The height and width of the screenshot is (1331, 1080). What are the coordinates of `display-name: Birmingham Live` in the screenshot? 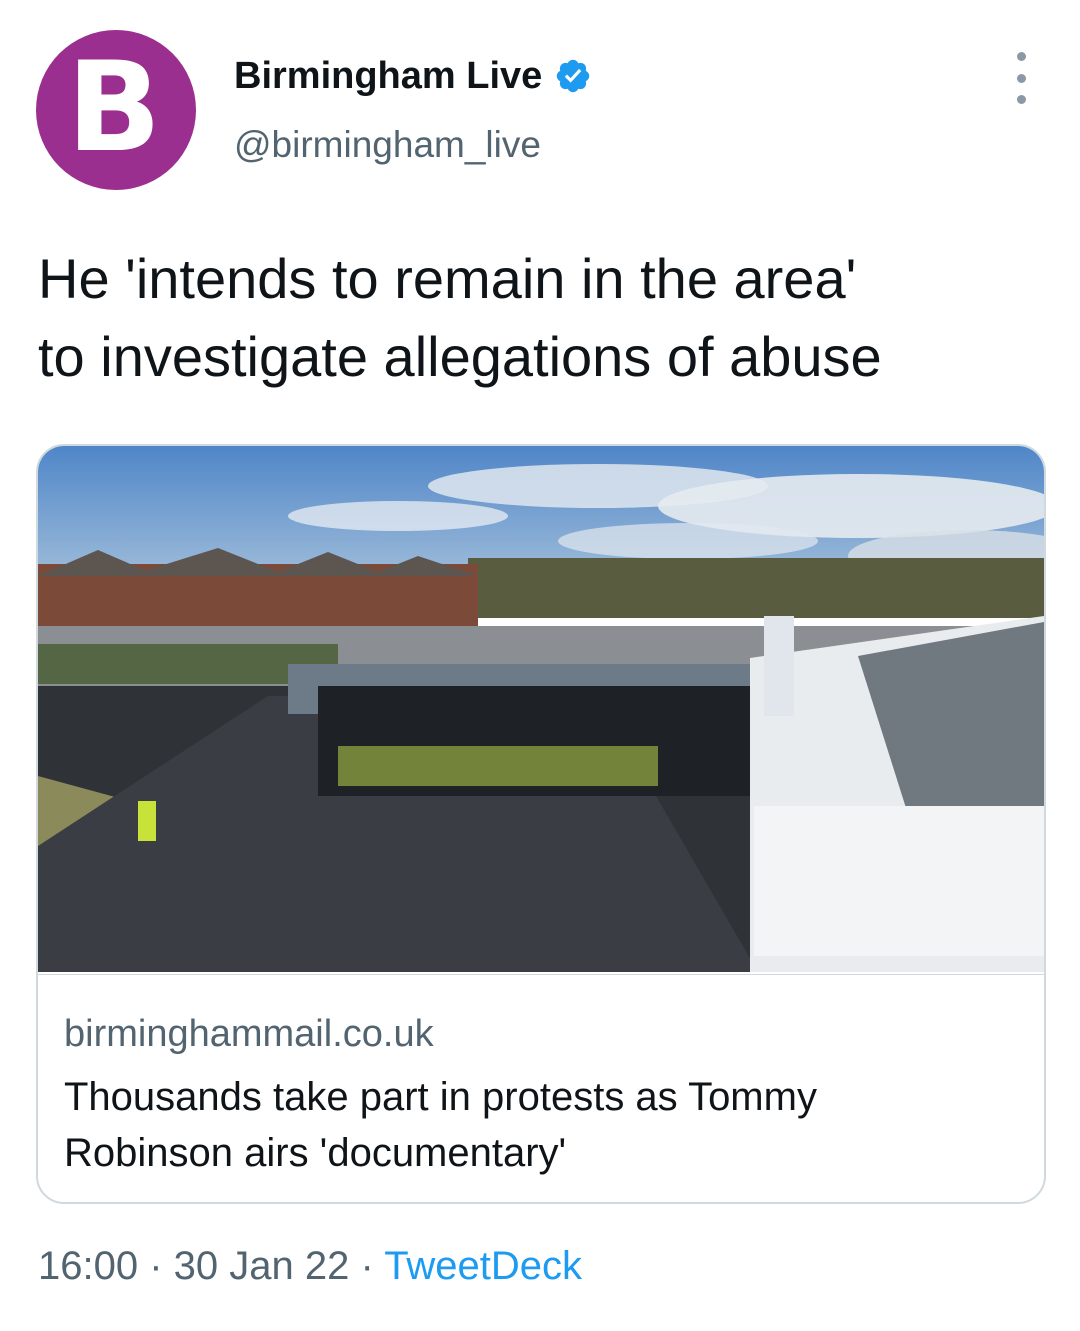 It's located at (388, 76).